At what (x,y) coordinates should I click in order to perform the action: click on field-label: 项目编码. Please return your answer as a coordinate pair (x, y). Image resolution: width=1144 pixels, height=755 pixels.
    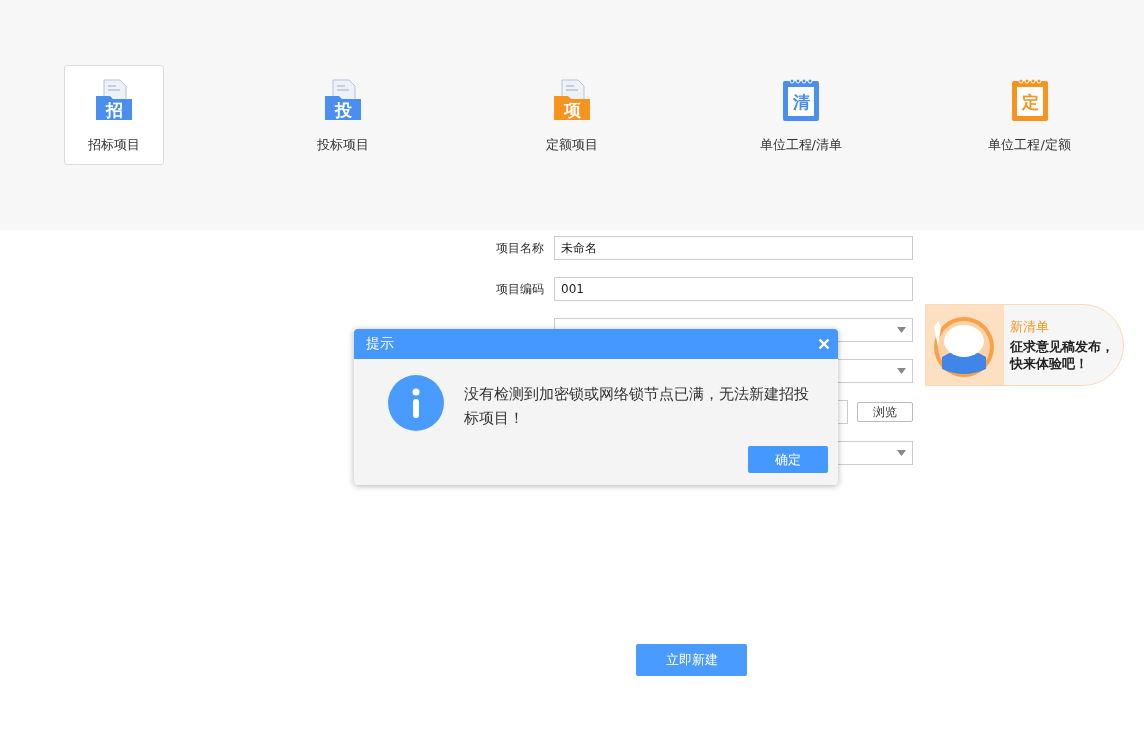
    Looking at the image, I should click on (520, 289).